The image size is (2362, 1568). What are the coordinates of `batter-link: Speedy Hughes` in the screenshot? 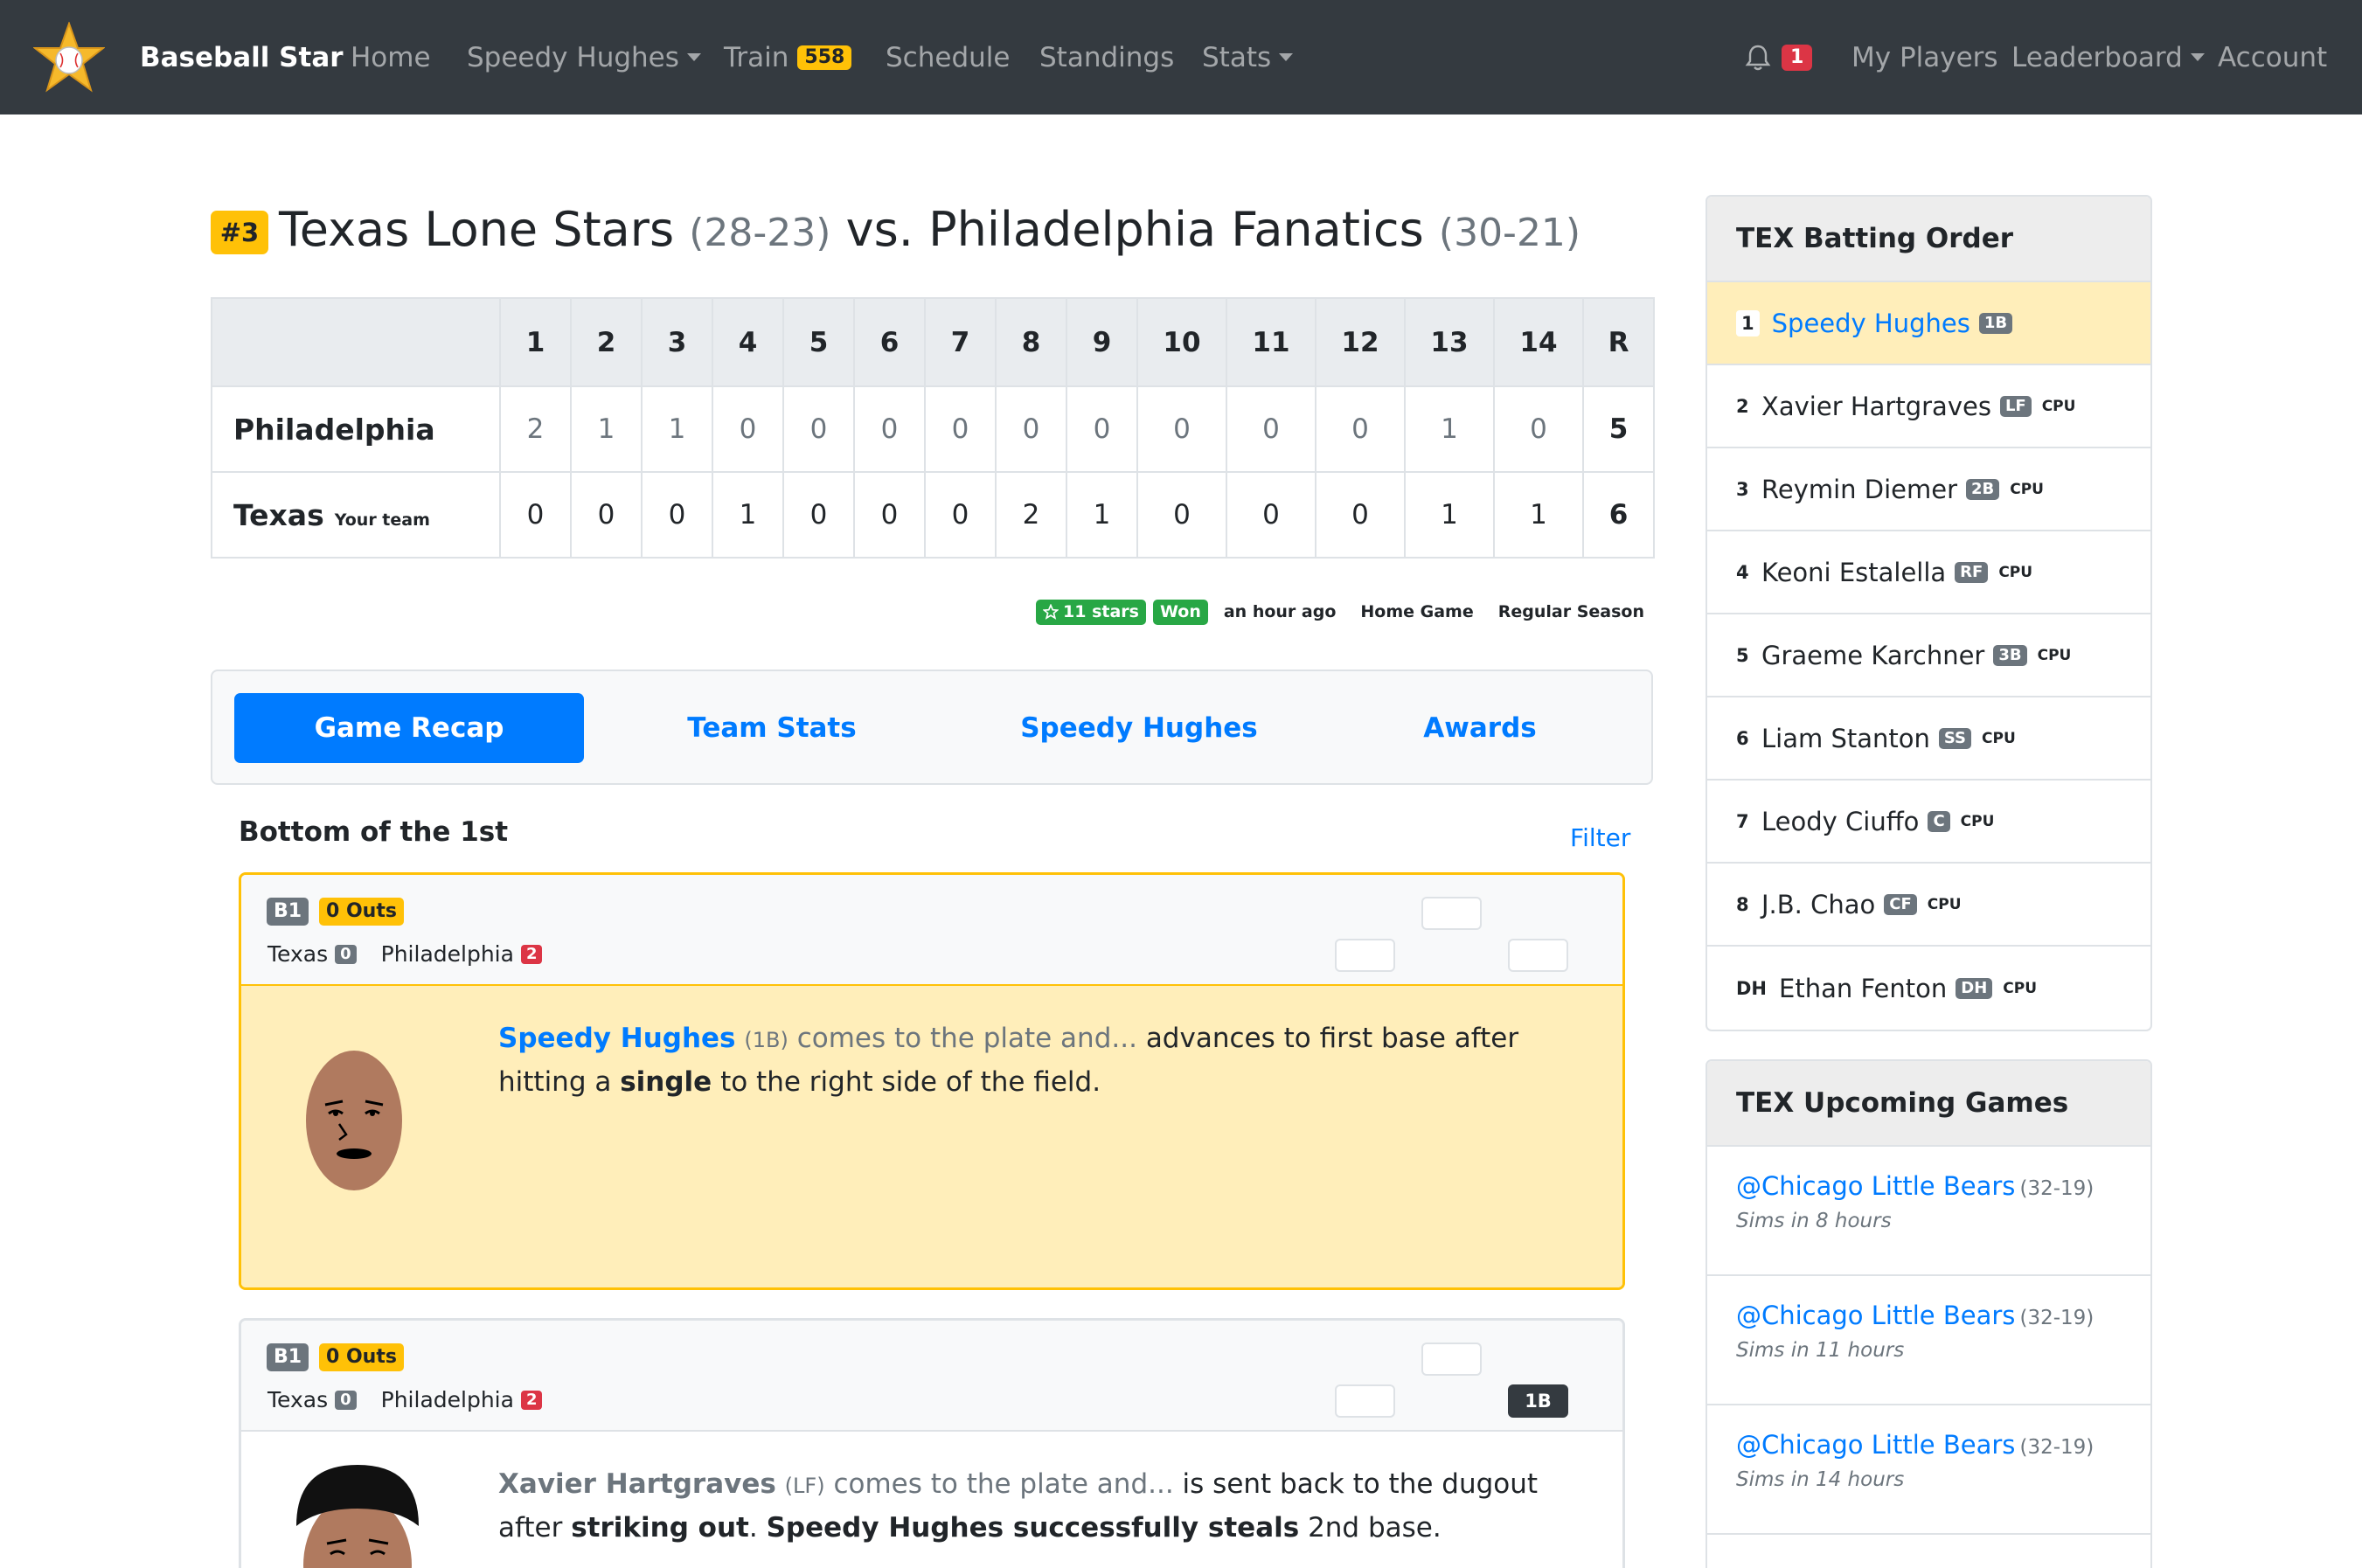 It's located at (617, 1038).